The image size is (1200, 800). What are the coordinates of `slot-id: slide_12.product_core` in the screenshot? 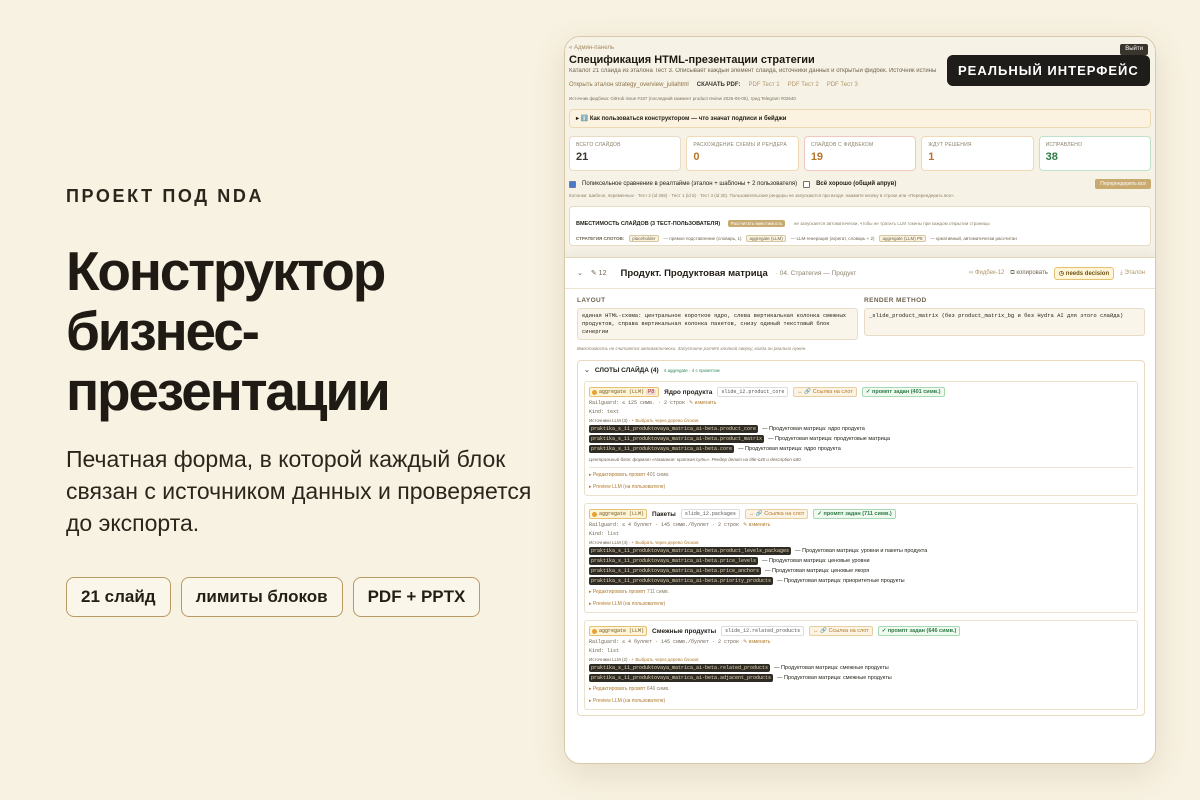 It's located at (753, 392).